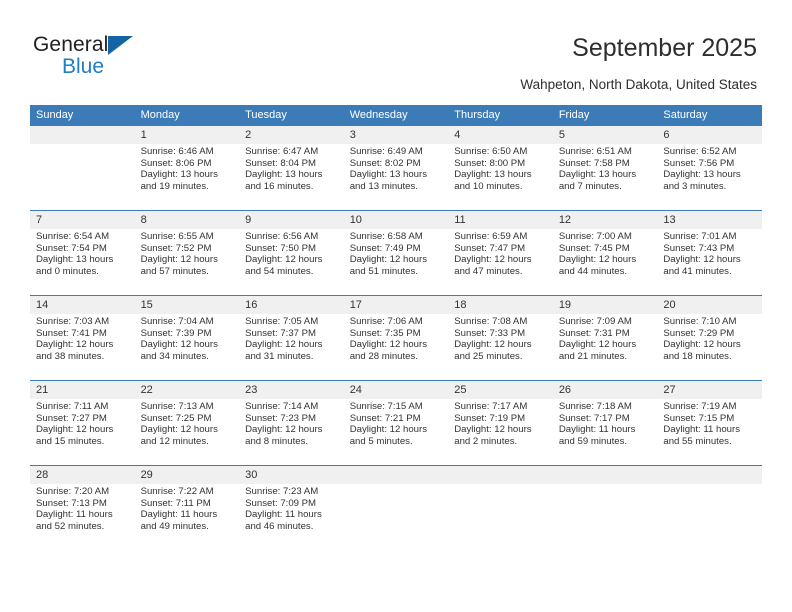  Describe the element at coordinates (700, 151) in the screenshot. I see `sunrise-text: Sunrise: 6:52 AM` at that location.